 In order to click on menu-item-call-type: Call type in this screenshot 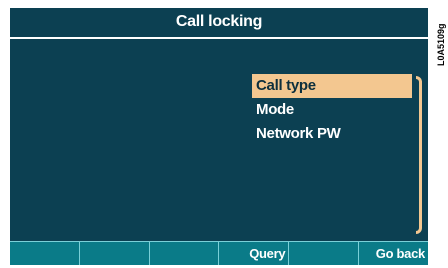, I will do `click(332, 86)`.